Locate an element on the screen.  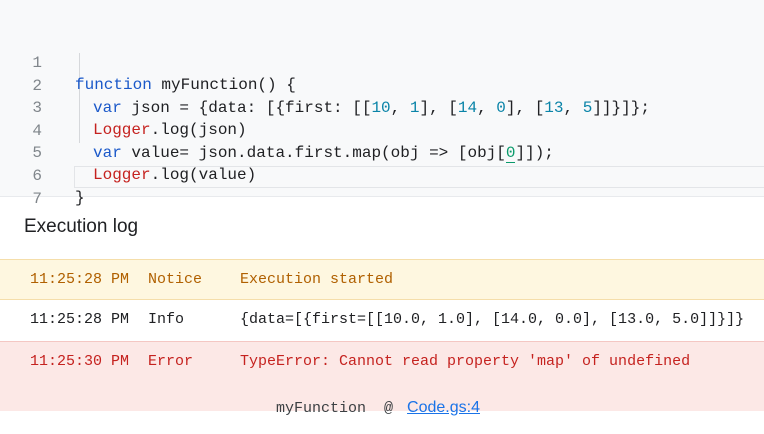
code-line-7: 7 is located at coordinates (382, 187).